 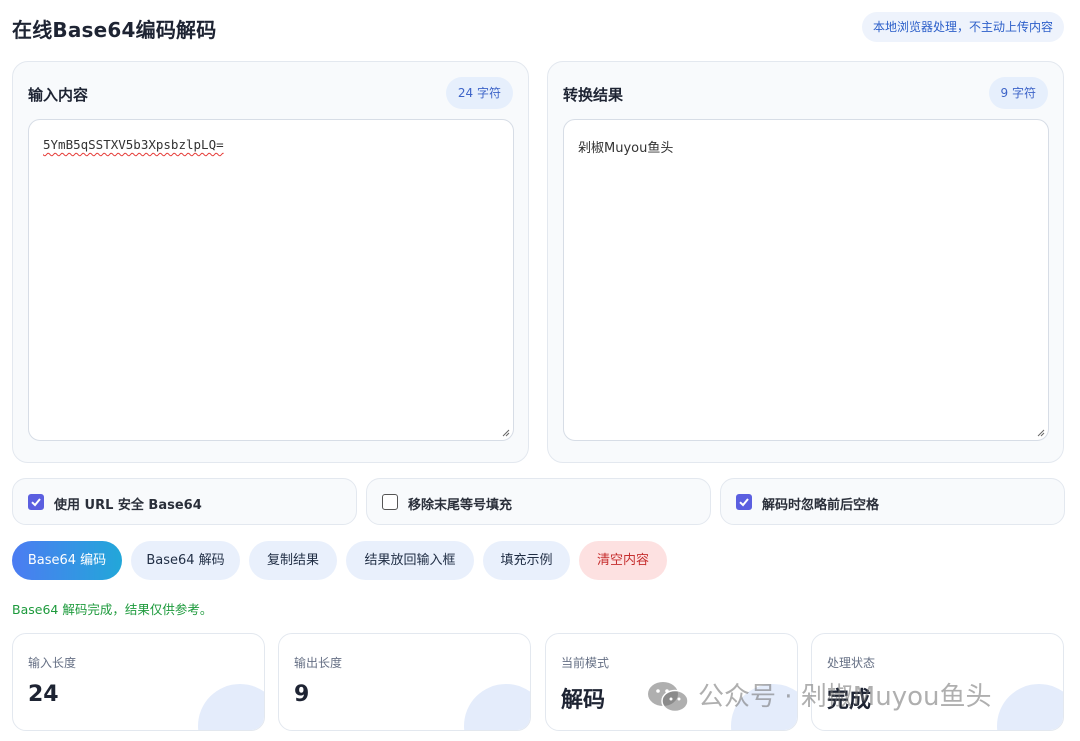 I want to click on swap-to-input-button: 结果放回输入框, so click(x=410, y=560).